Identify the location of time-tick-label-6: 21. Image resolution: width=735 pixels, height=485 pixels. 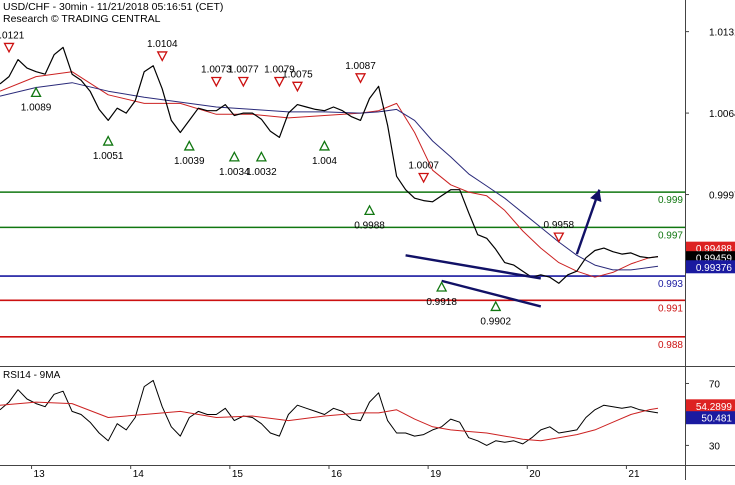
(634, 474).